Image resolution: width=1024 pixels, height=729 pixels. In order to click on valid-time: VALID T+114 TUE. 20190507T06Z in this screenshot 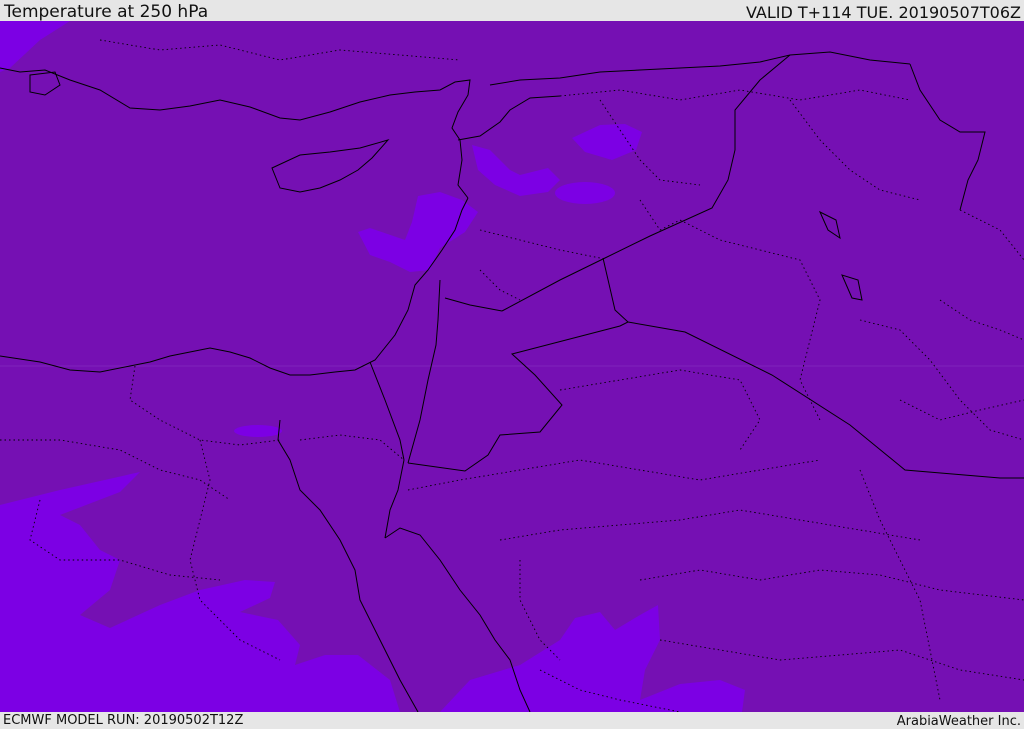, I will do `click(883, 12)`.